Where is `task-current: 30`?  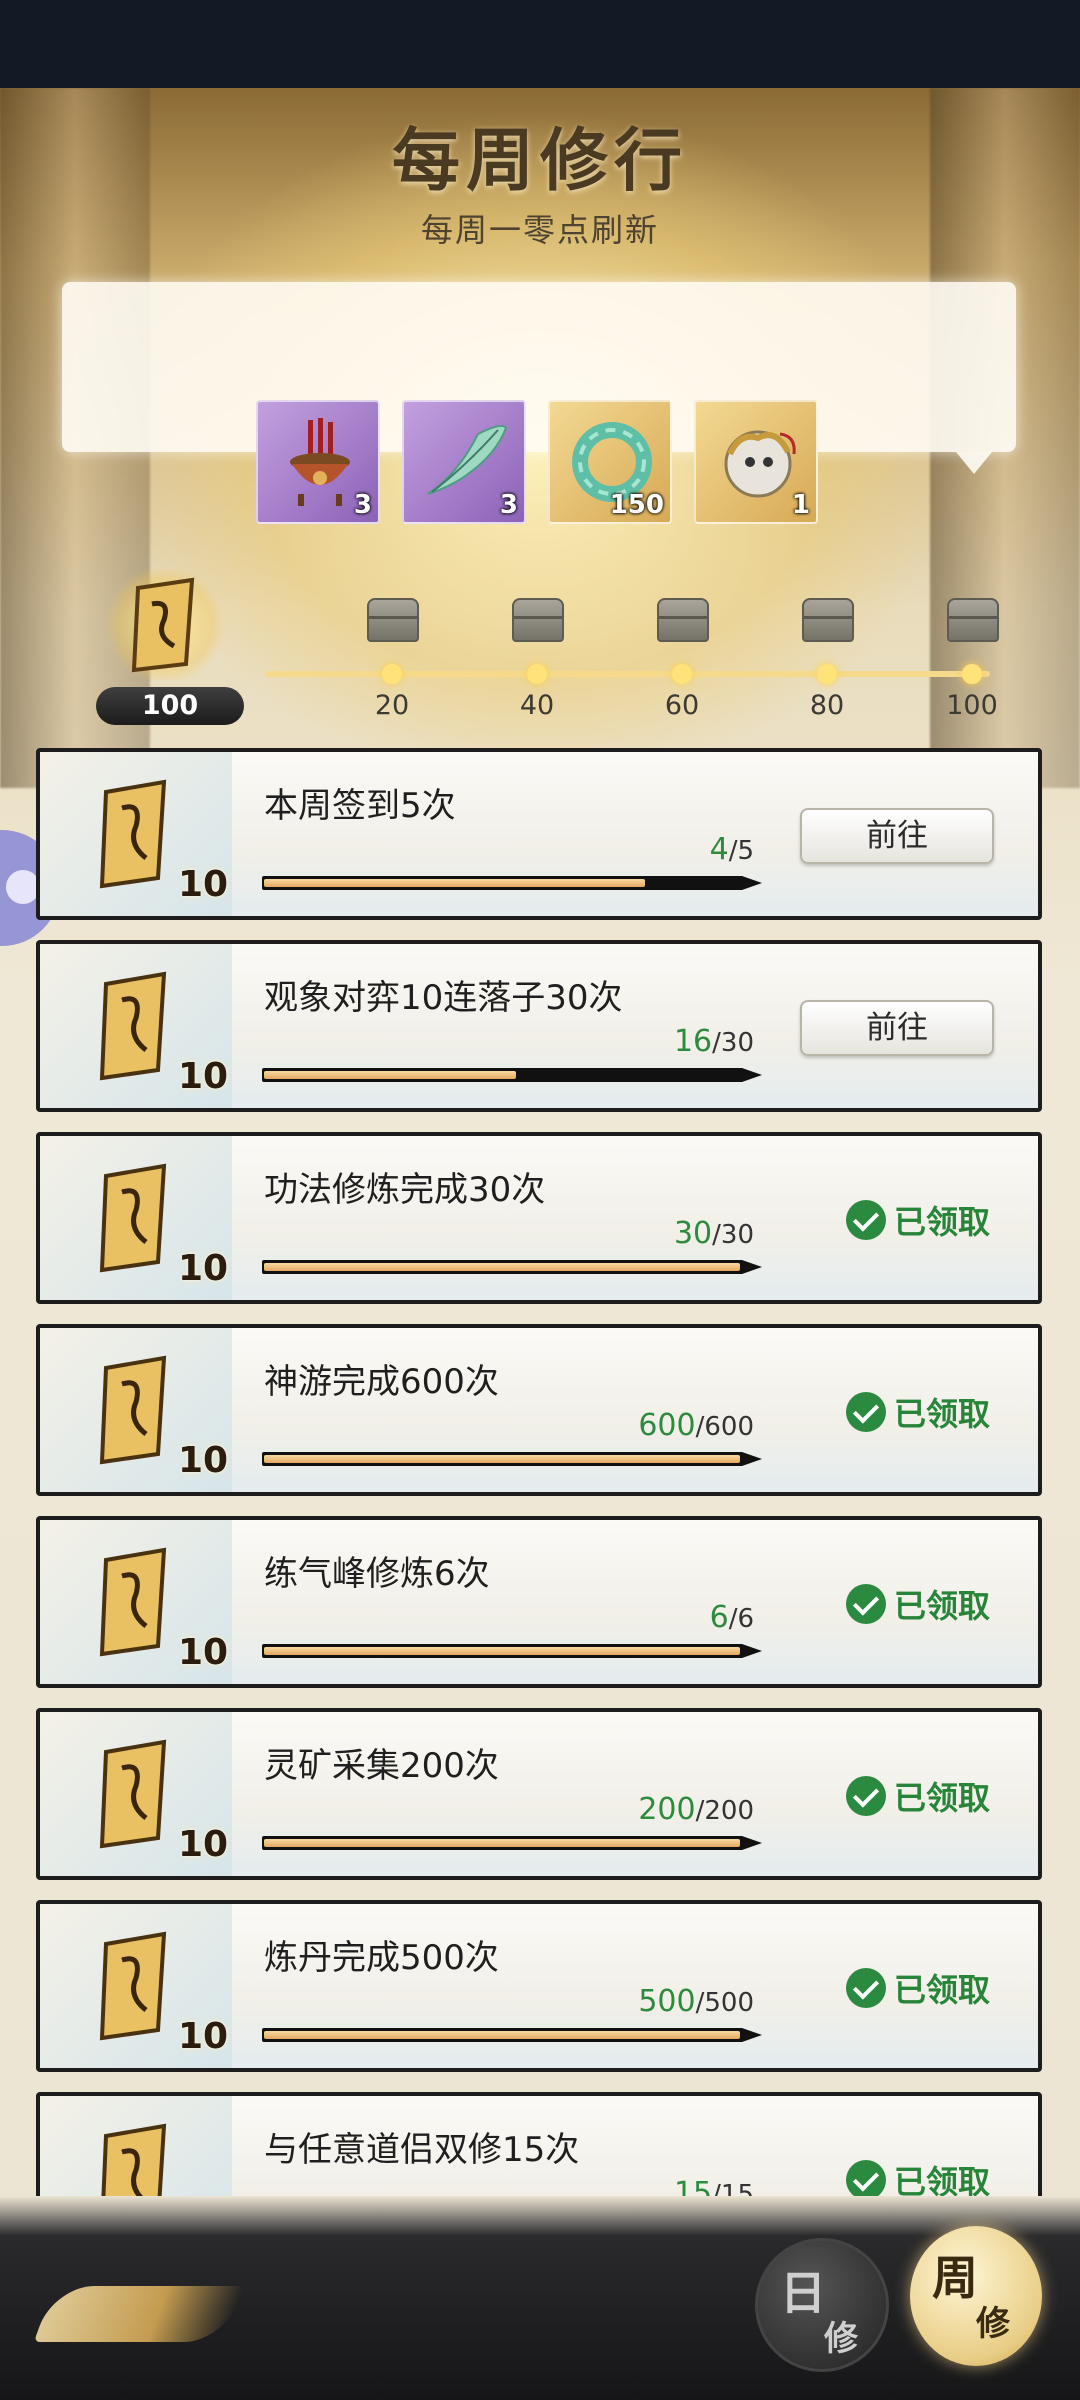 task-current: 30 is located at coordinates (693, 1233).